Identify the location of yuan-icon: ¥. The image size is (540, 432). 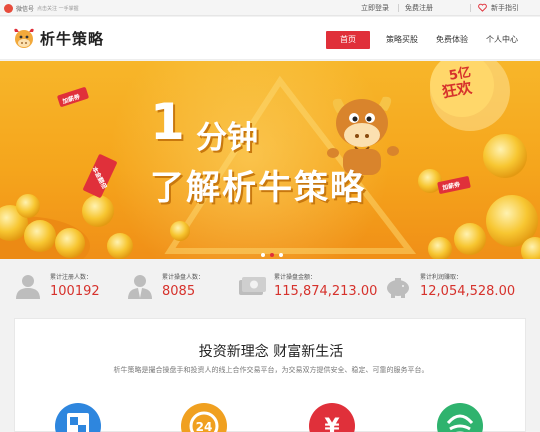
(332, 417).